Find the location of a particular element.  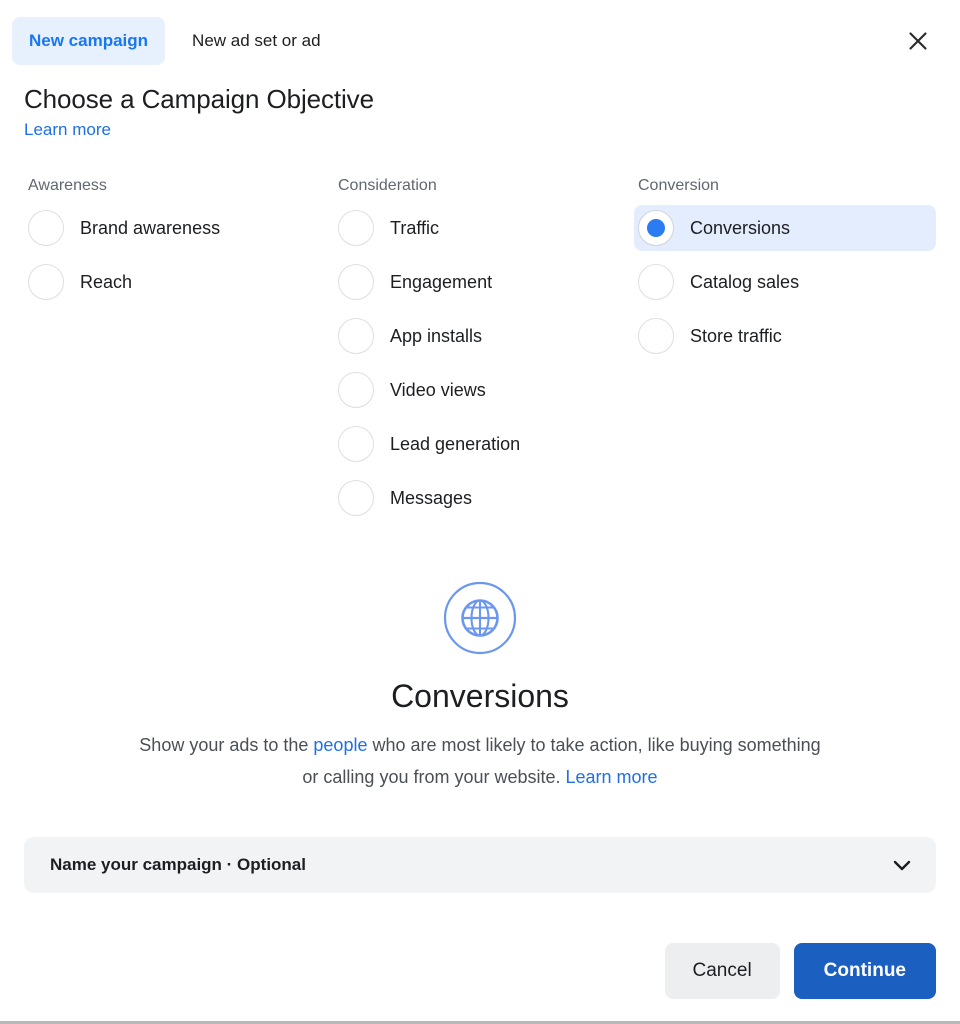

preview-people-link: people is located at coordinates (340, 745).